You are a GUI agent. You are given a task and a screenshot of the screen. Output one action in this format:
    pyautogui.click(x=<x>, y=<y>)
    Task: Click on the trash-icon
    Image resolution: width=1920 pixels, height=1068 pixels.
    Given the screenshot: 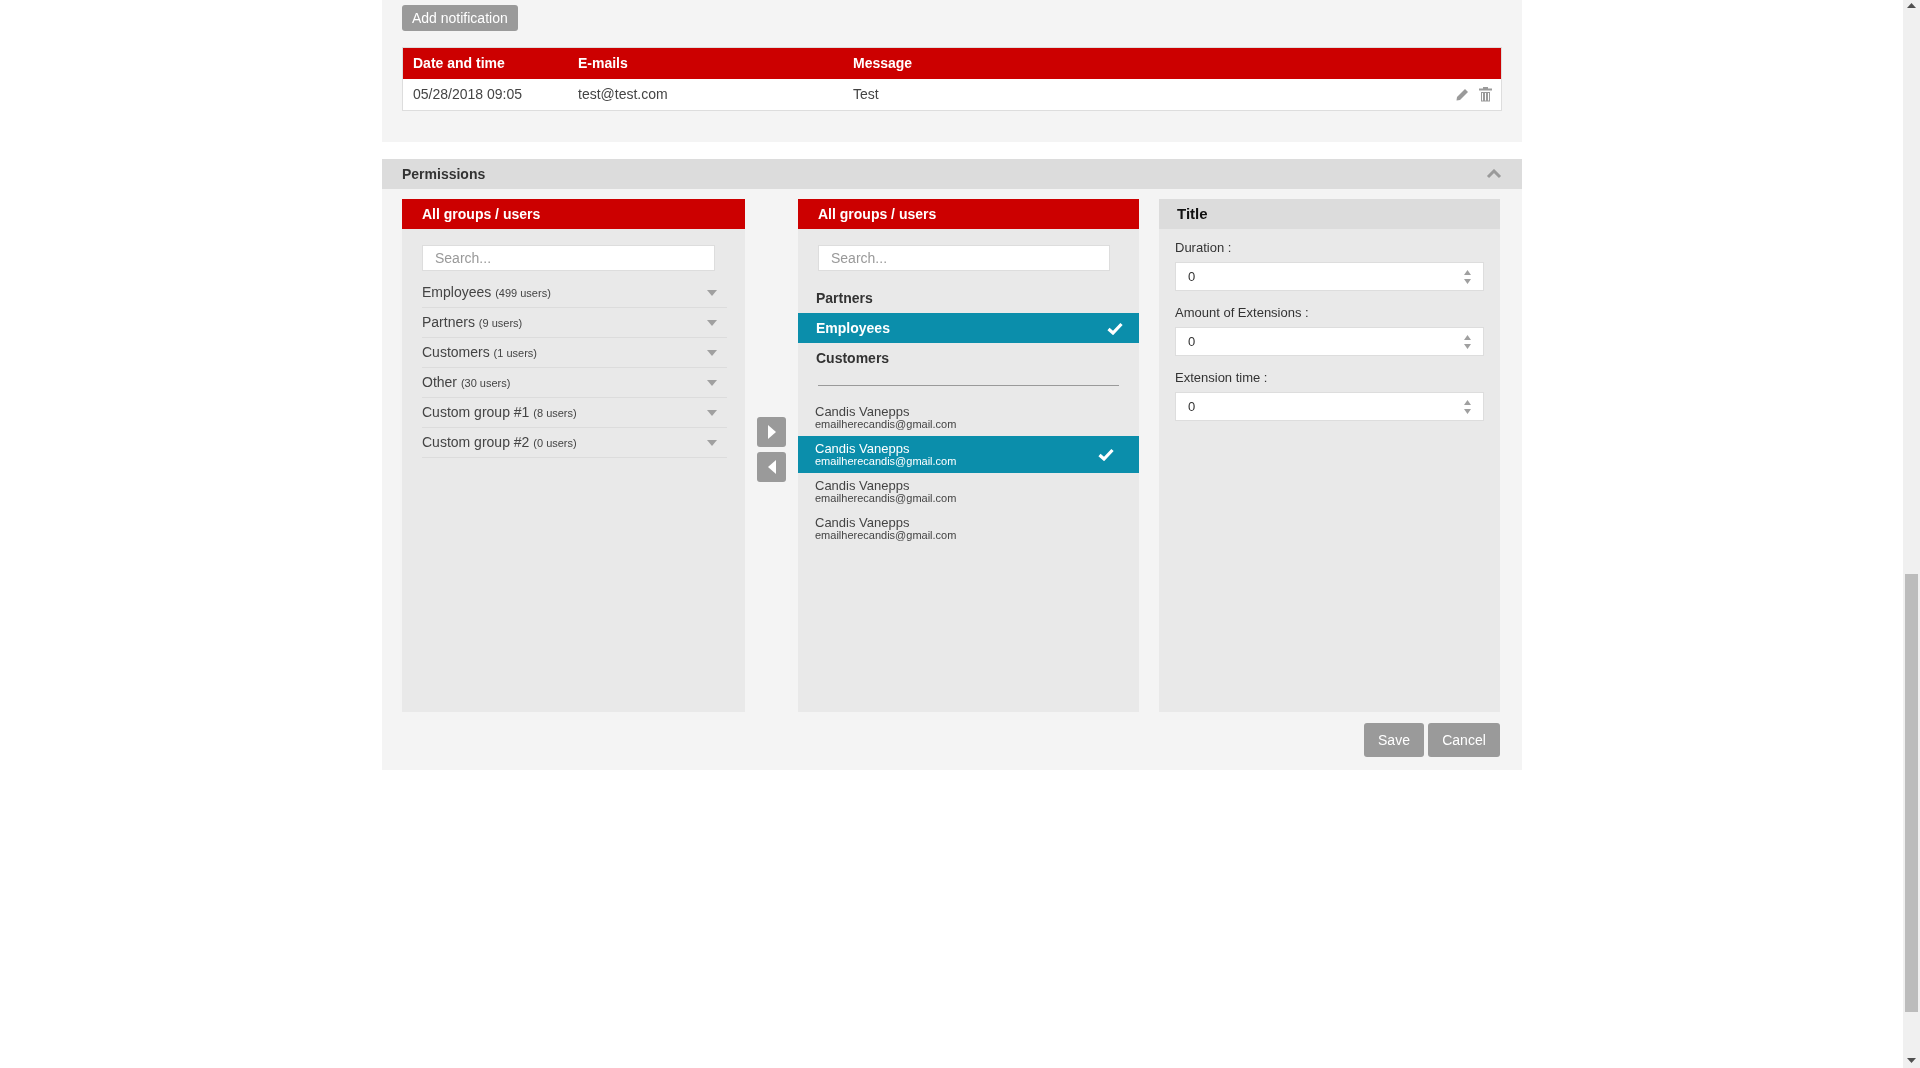 What is the action you would take?
    pyautogui.click(x=1485, y=94)
    